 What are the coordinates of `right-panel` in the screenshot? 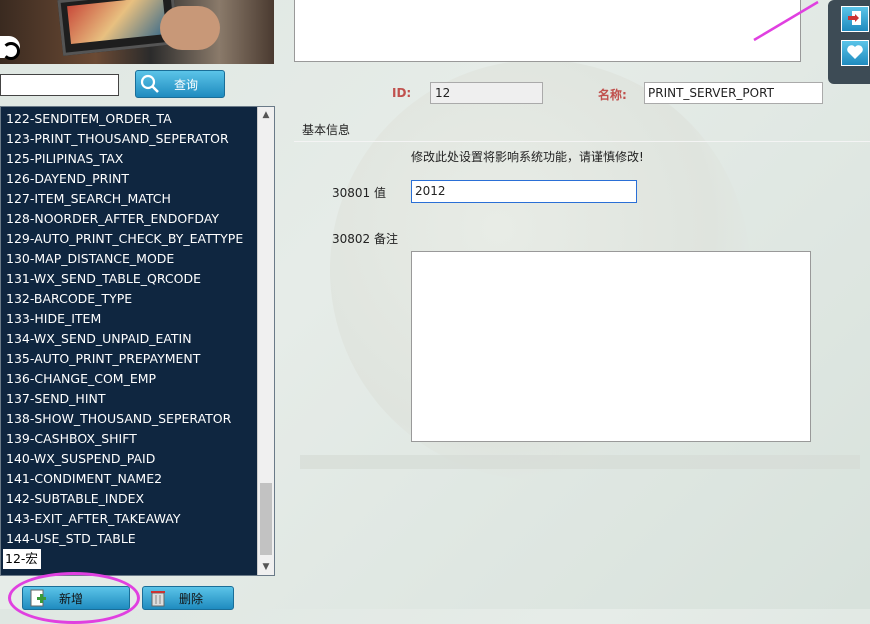 It's located at (849, 42).